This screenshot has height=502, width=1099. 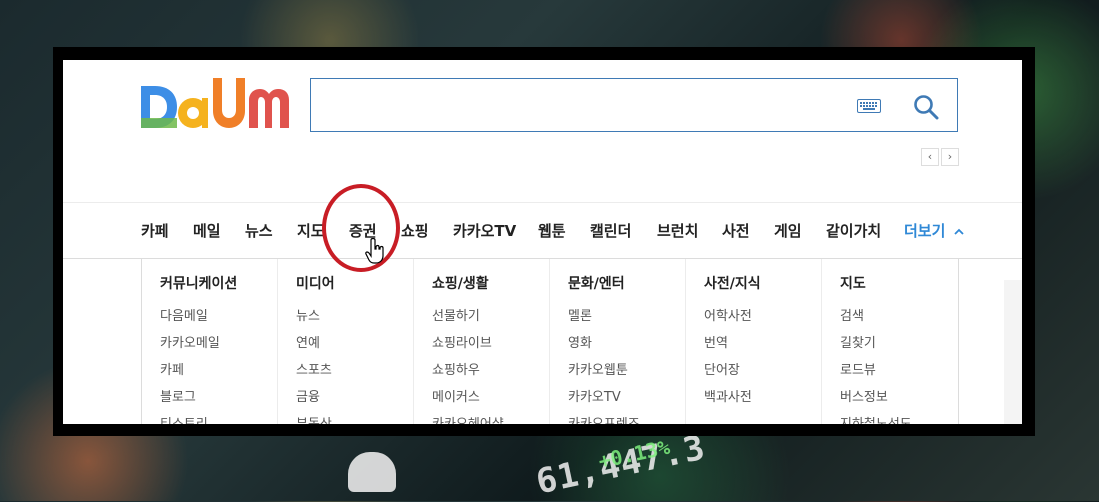 I want to click on menu-link: 영화, so click(x=580, y=341).